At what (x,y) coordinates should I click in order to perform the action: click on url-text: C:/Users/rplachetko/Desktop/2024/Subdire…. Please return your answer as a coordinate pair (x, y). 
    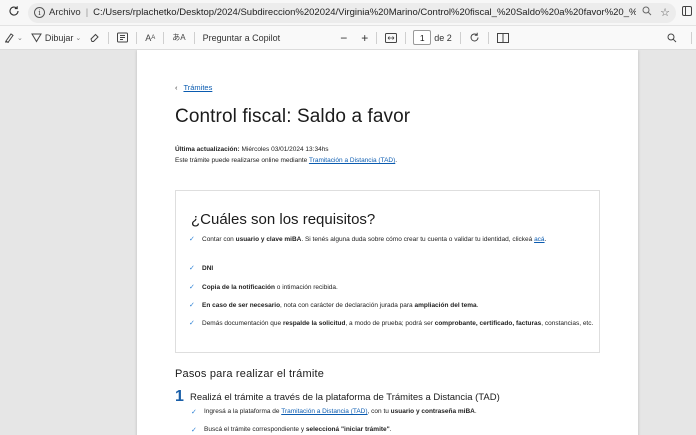
    Looking at the image, I should click on (364, 12).